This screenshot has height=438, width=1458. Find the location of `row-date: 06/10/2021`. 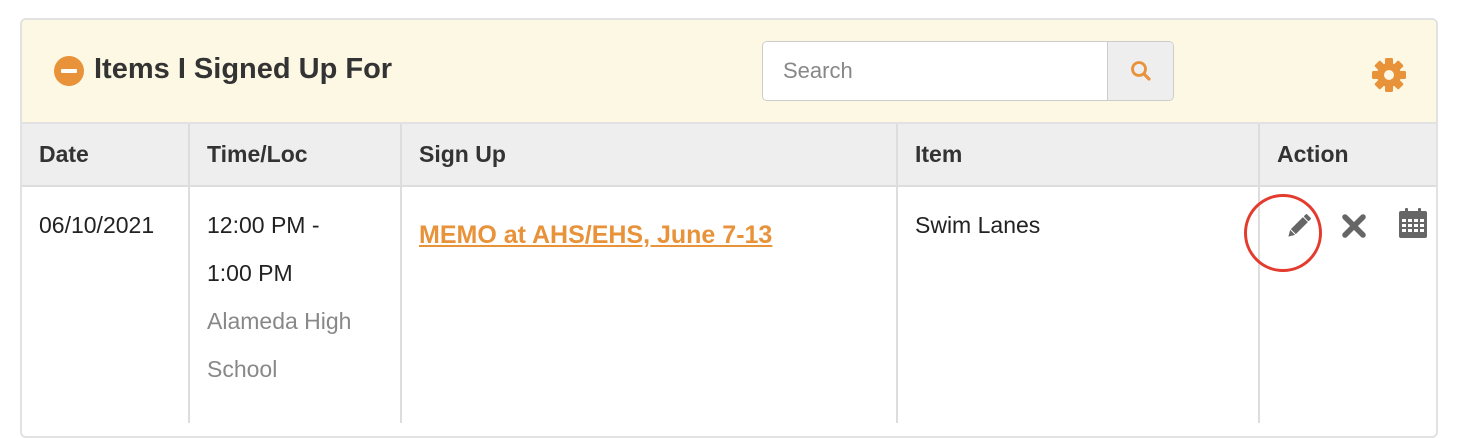

row-date: 06/10/2021 is located at coordinates (97, 225).